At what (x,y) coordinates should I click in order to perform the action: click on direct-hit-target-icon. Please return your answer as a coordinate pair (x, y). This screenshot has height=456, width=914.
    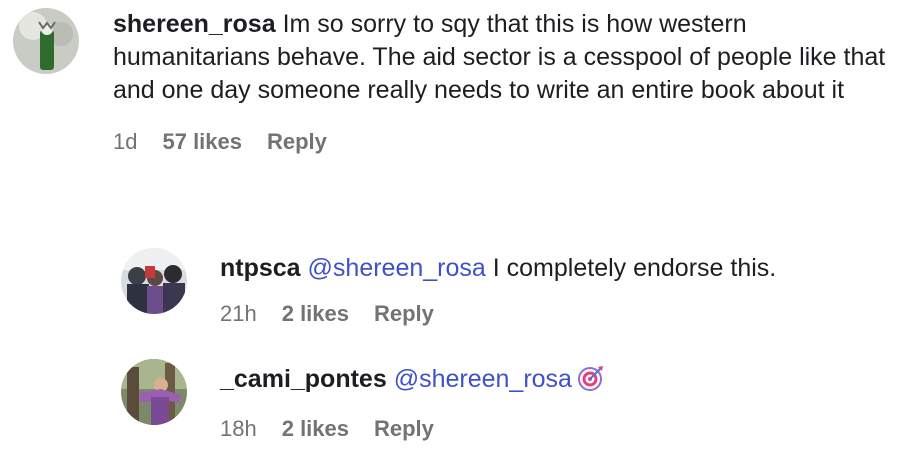
    Looking at the image, I should click on (590, 382).